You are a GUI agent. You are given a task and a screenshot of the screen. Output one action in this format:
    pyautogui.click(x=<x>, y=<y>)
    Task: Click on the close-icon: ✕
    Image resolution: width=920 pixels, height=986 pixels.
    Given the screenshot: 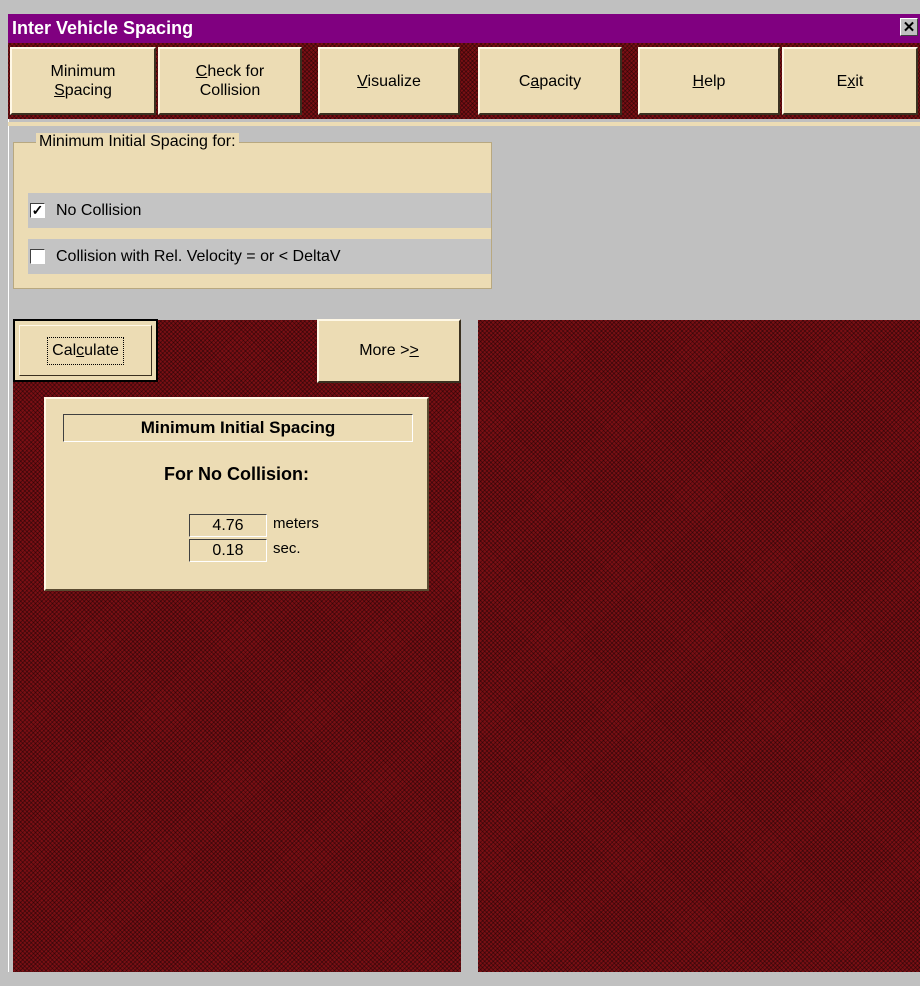 What is the action you would take?
    pyautogui.click(x=909, y=27)
    